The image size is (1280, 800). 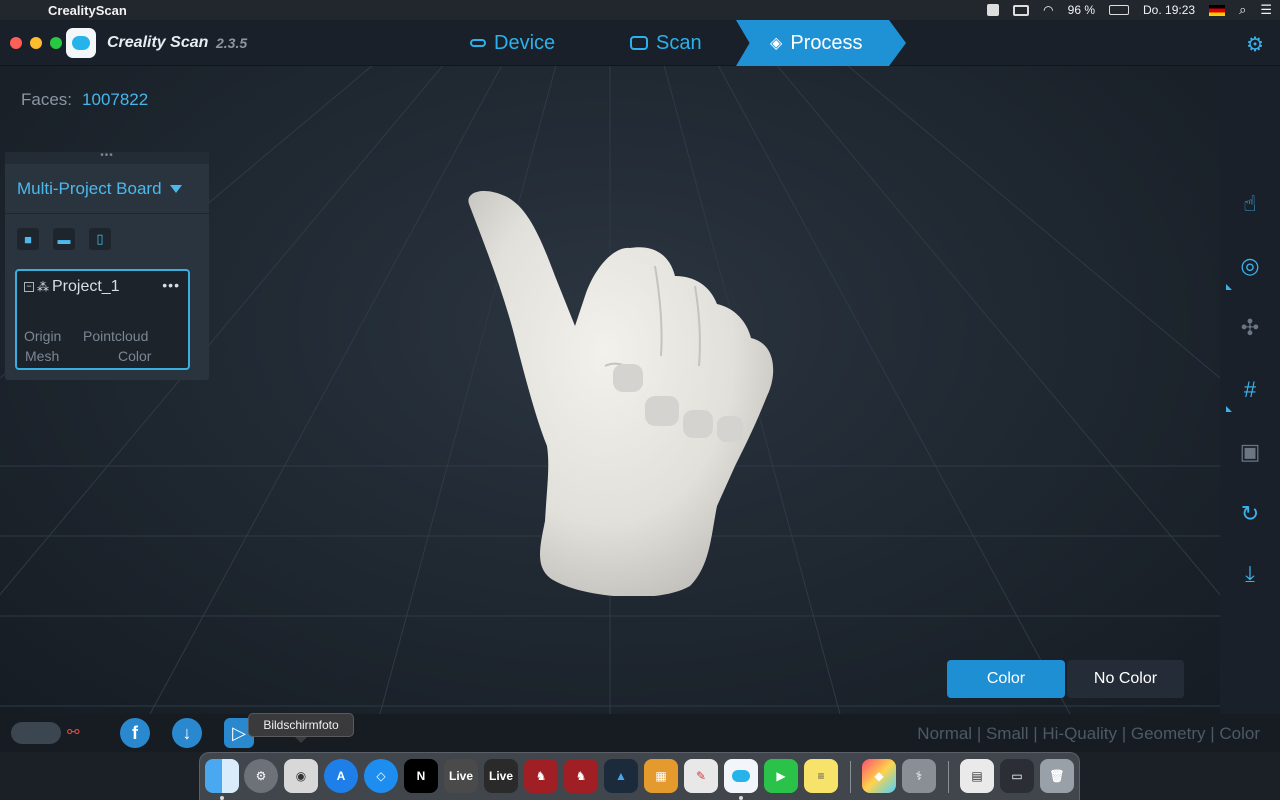 What do you see at coordinates (222, 776) in the screenshot?
I see `finder-icon` at bounding box center [222, 776].